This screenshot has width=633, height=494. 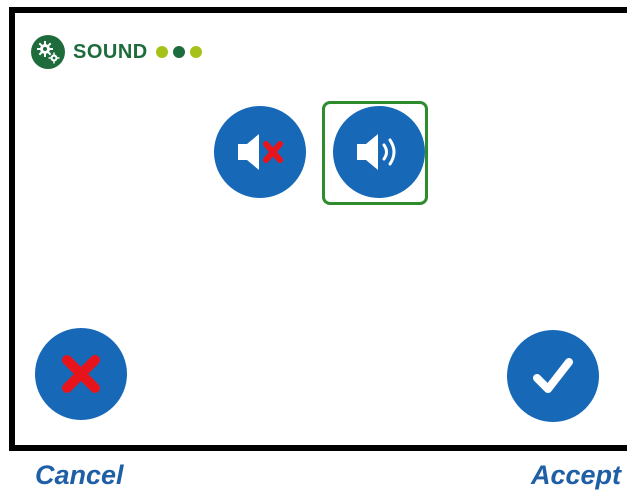 I want to click on close-icon, so click(x=81, y=374).